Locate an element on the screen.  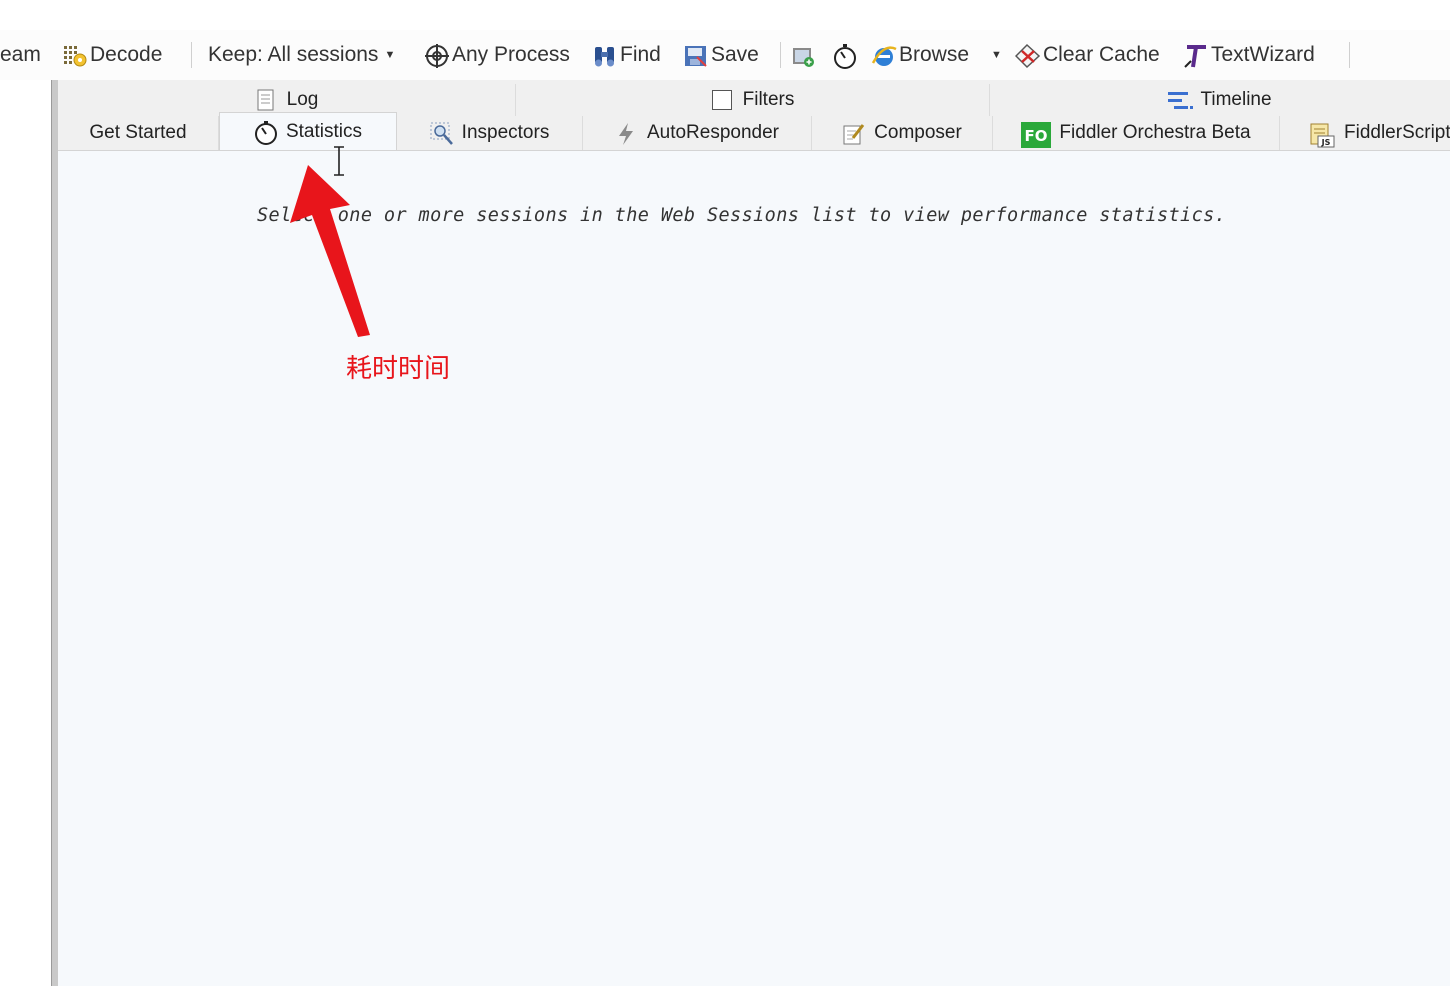
script-icon: JS is located at coordinates (1322, 135).